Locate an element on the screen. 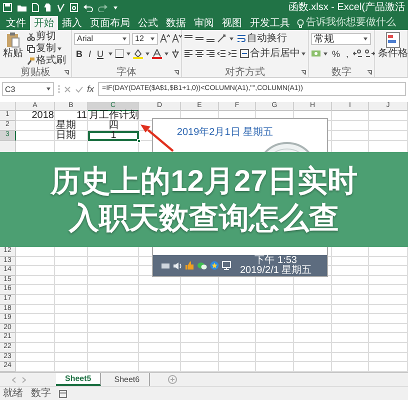  decrease-indent-icon is located at coordinates (221, 53).